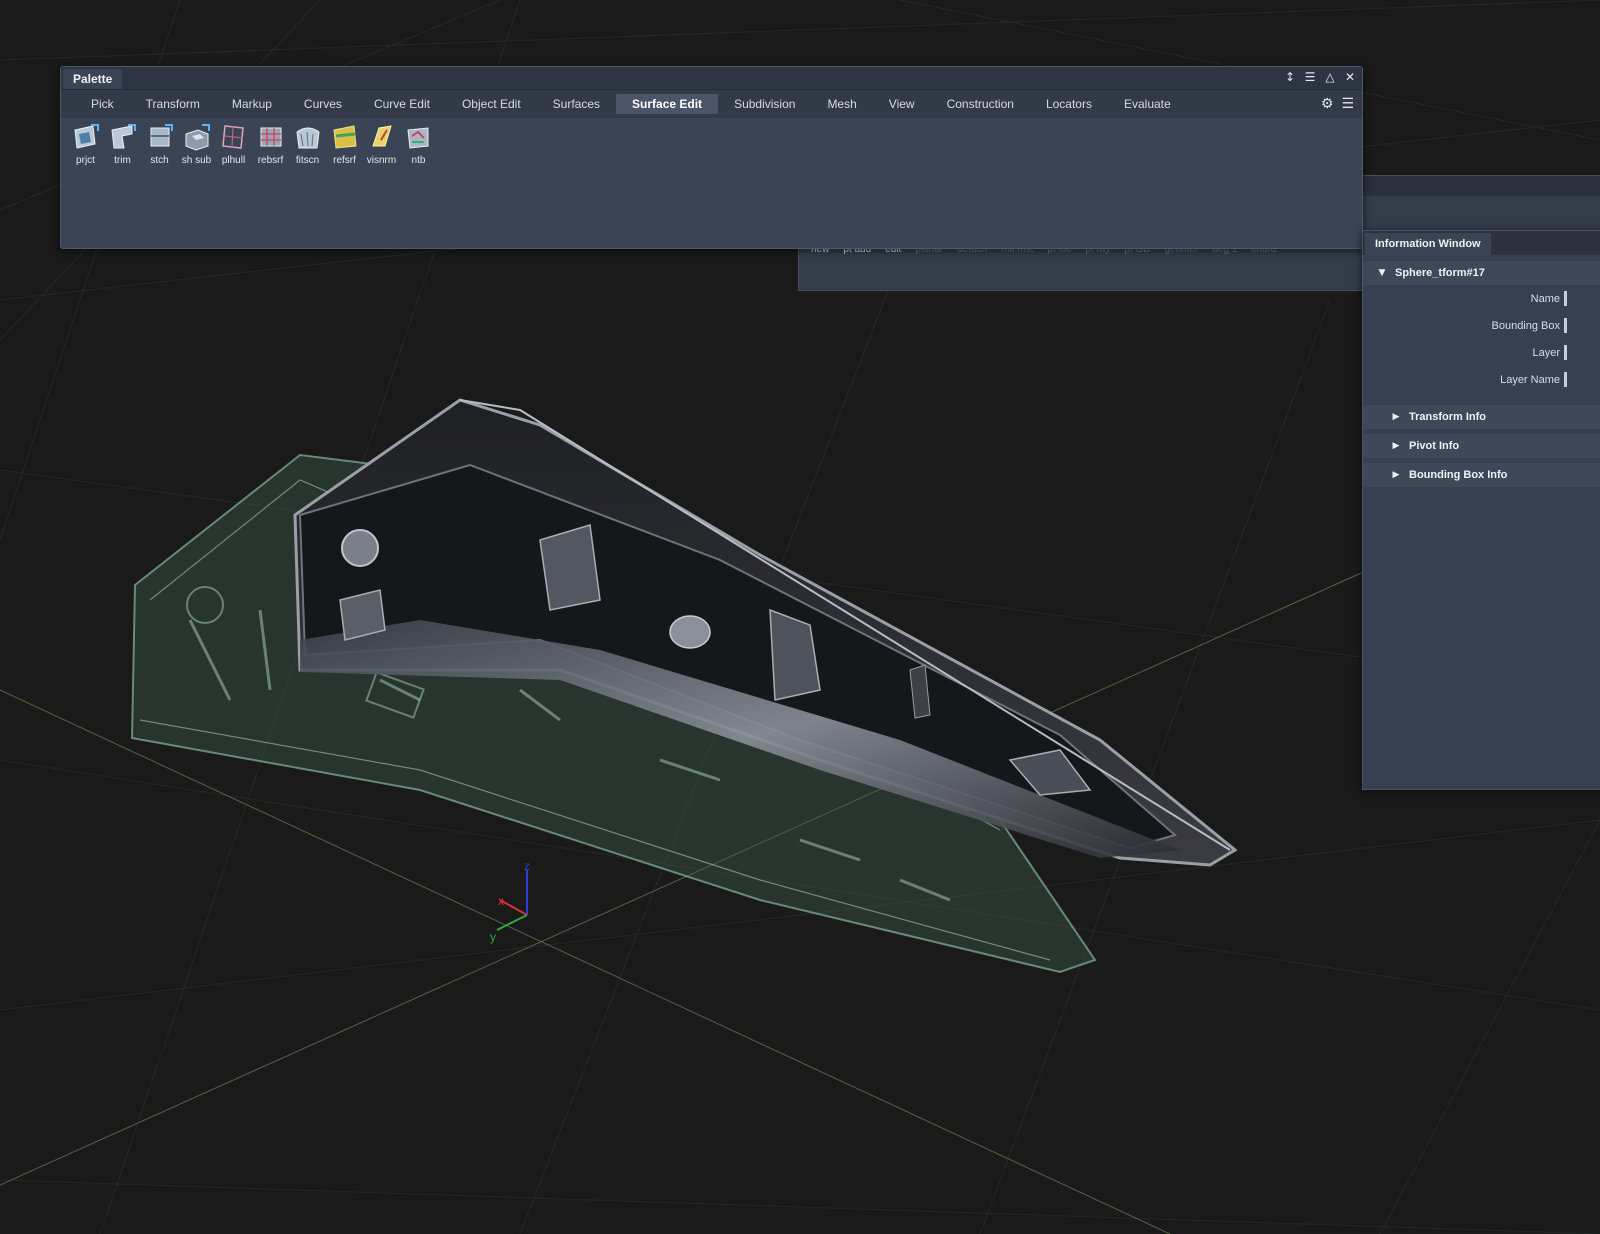 Image resolution: width=1600 pixels, height=1234 pixels. What do you see at coordinates (93, 79) in the screenshot?
I see `palette-title: Palette` at bounding box center [93, 79].